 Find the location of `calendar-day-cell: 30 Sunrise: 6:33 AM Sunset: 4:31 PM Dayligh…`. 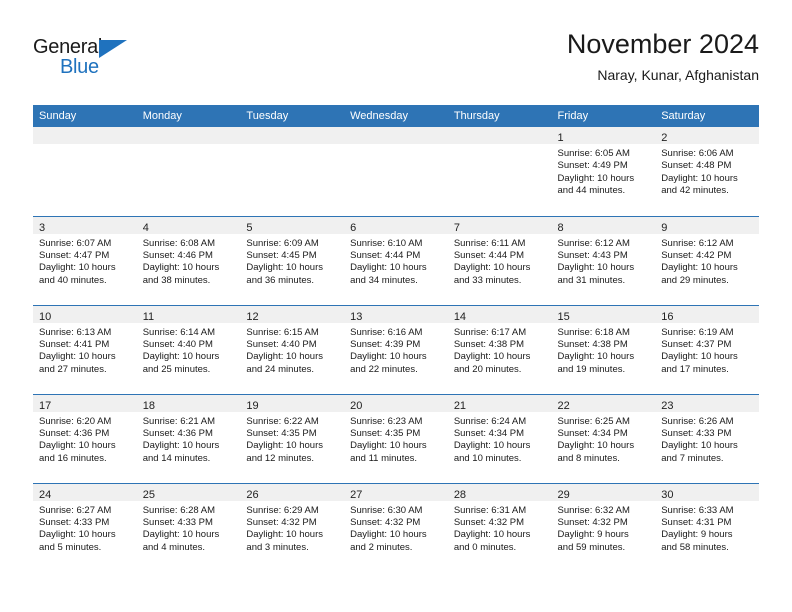

calendar-day-cell: 30 Sunrise: 6:33 AM Sunset: 4:31 PM Dayligh… is located at coordinates (707, 527).